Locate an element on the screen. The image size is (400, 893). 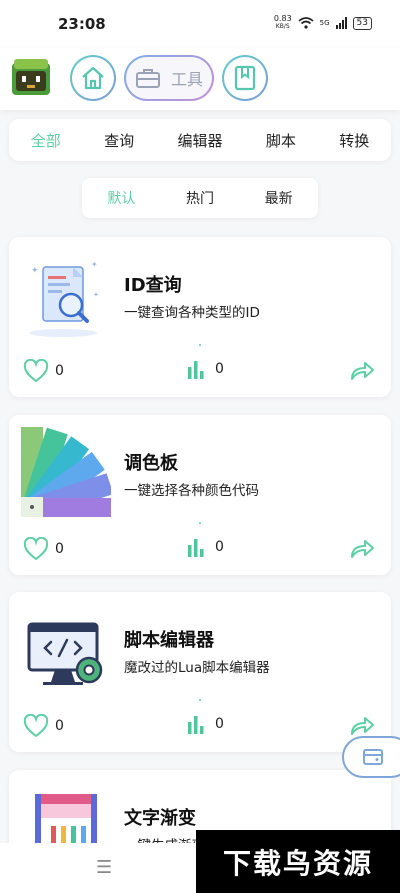
card-description: 魔改过的Lua脚本编辑器 is located at coordinates (197, 668).